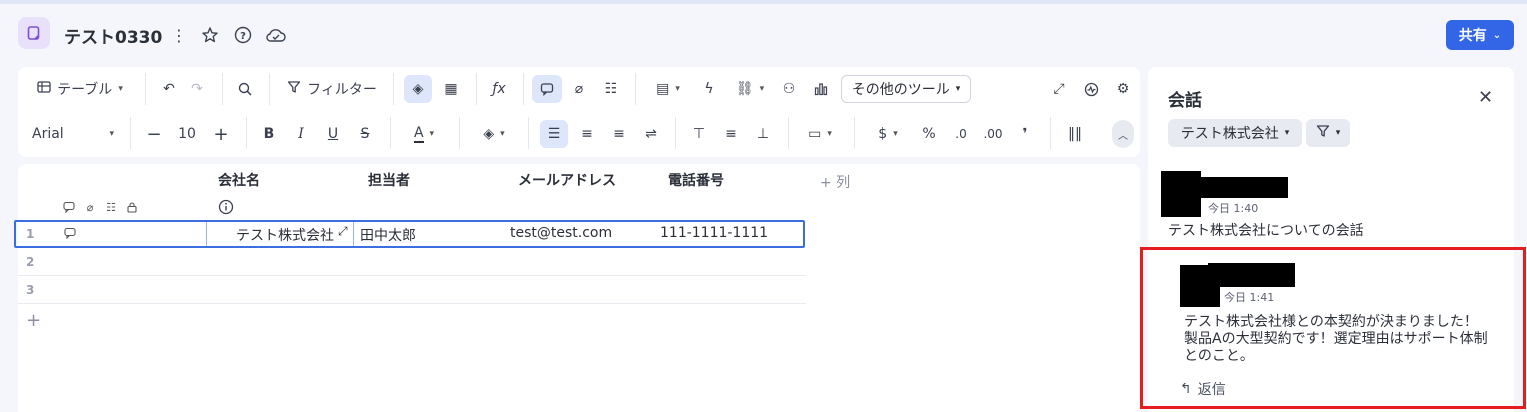 Image resolution: width=1527 pixels, height=412 pixels. Describe the element at coordinates (179, 35) in the screenshot. I see `more-menu-icon: ⋮` at that location.